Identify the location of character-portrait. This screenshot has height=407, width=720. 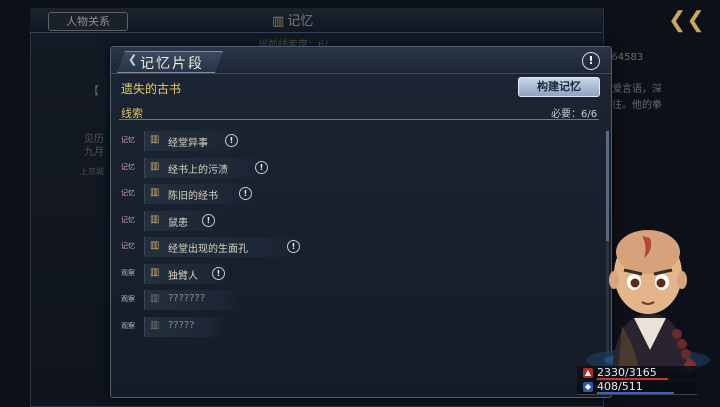
(651, 297).